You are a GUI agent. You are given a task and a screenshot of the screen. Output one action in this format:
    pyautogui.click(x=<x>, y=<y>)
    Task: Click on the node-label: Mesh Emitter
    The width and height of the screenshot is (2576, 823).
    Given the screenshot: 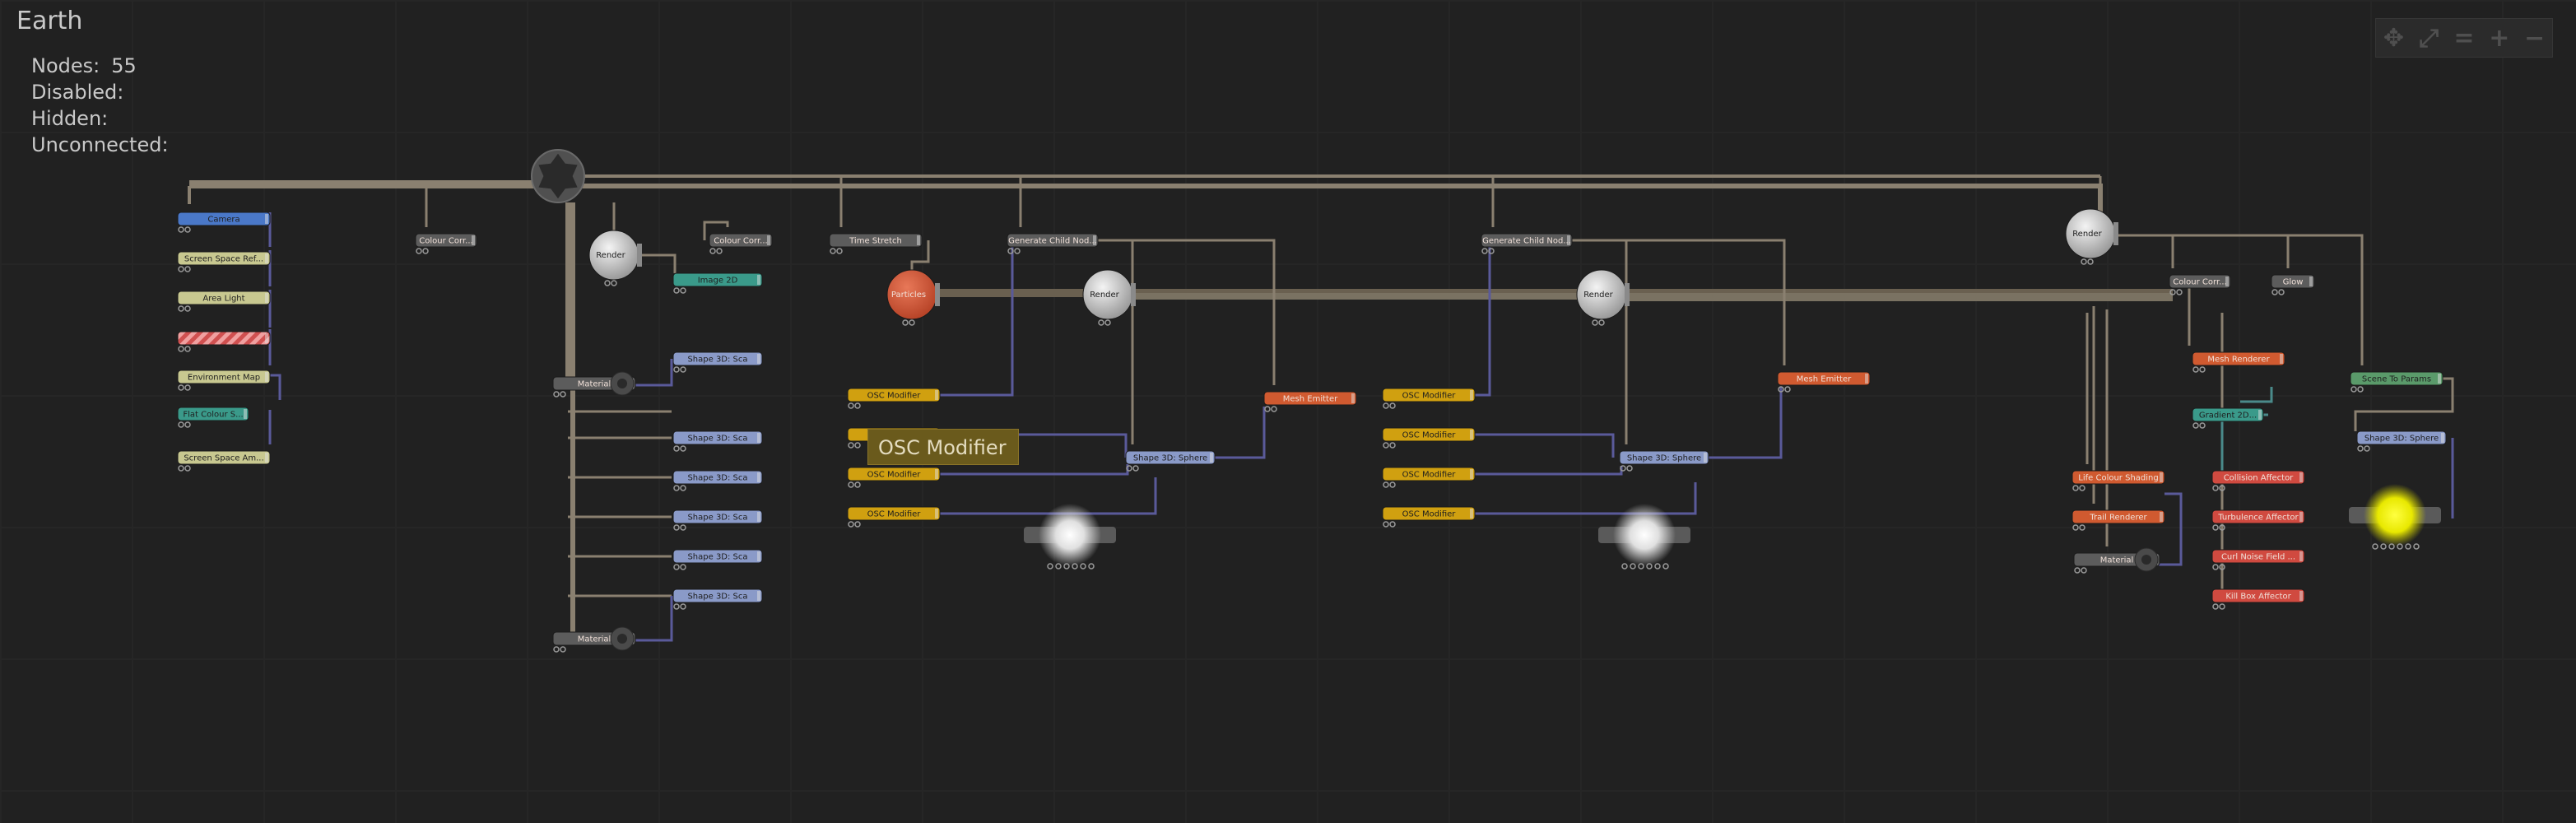 What is the action you would take?
    pyautogui.click(x=1824, y=379)
    